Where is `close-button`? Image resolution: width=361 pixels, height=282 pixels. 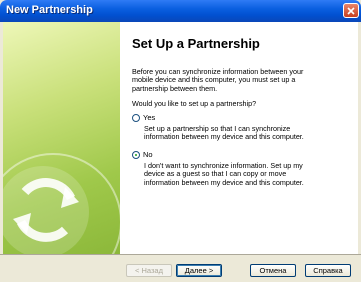
close-button is located at coordinates (351, 10).